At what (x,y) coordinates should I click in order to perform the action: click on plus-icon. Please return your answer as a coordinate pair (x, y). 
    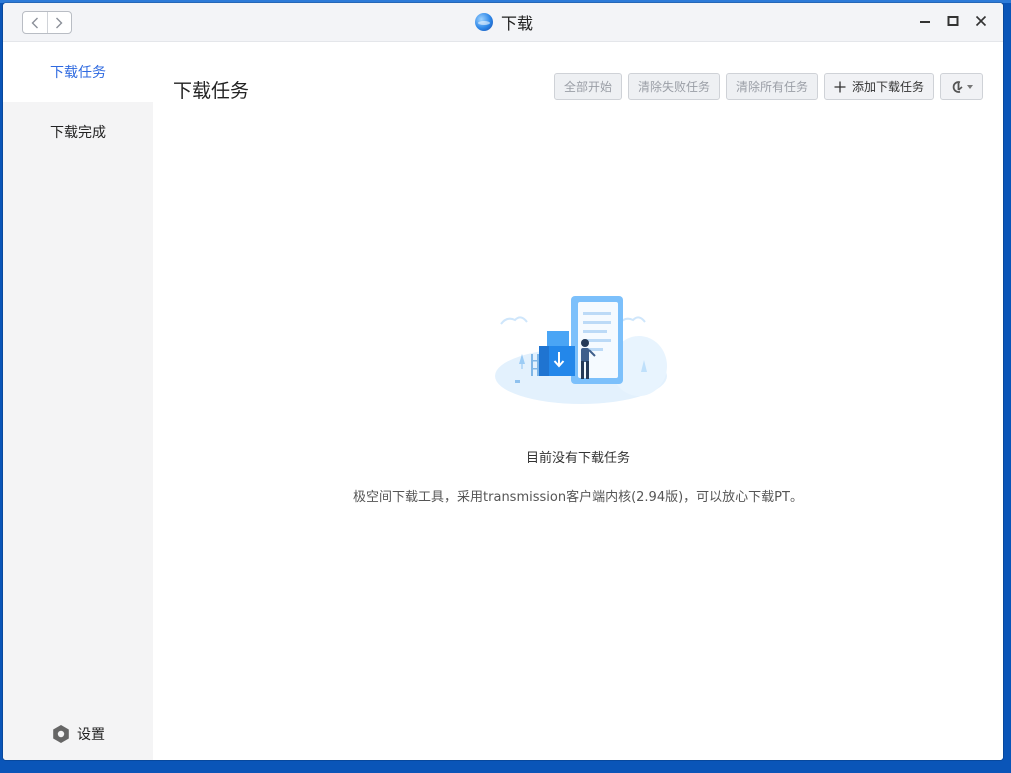
    Looking at the image, I should click on (840, 86).